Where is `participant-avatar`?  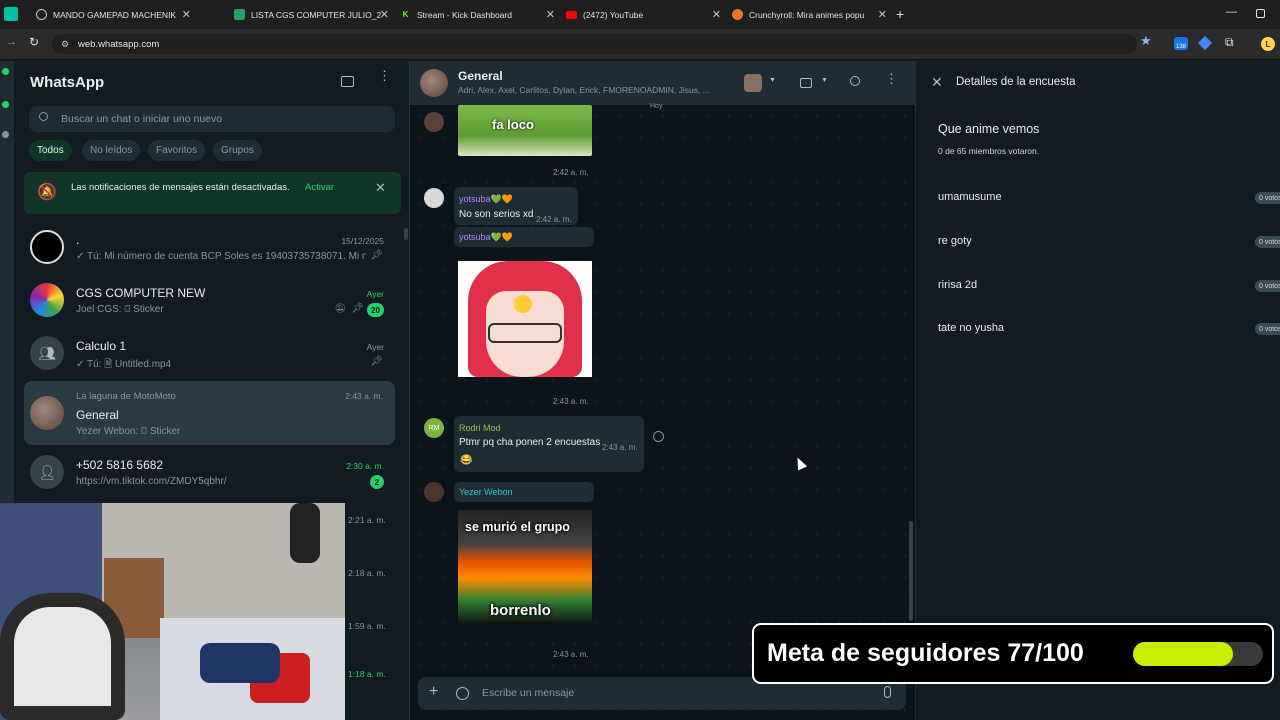 participant-avatar is located at coordinates (753, 83).